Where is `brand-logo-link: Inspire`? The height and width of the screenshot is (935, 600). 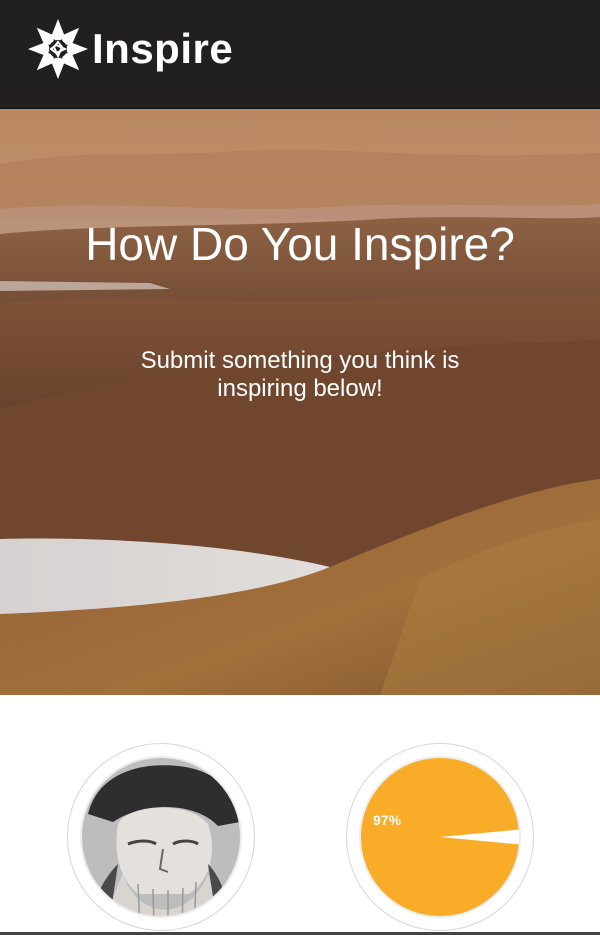 brand-logo-link: Inspire is located at coordinates (128, 49).